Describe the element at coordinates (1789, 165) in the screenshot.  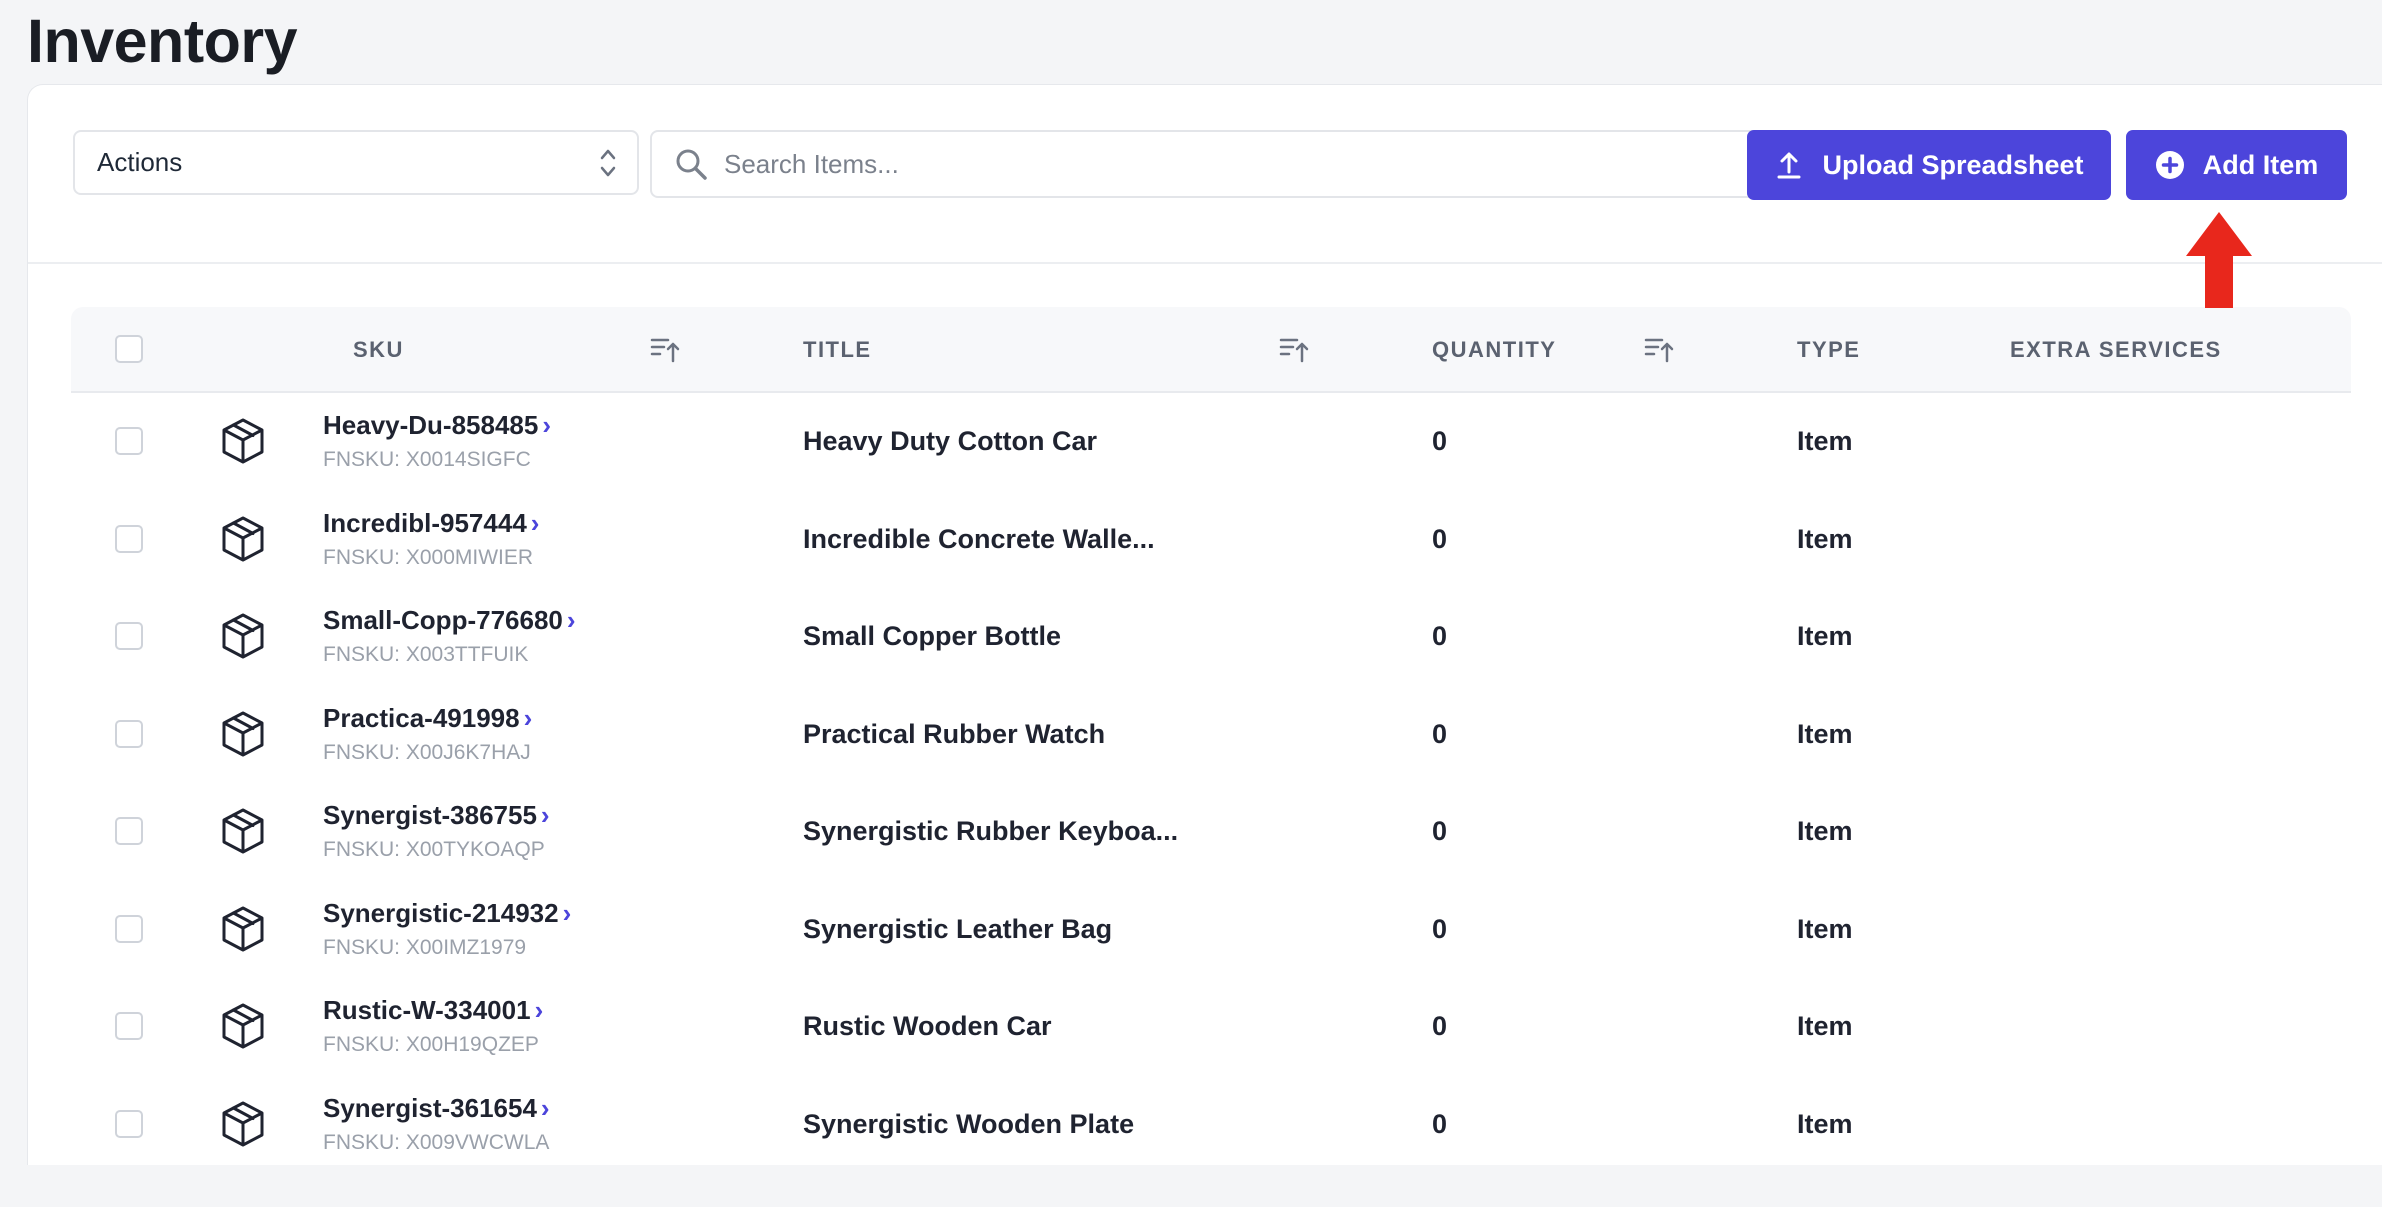
I see `upload-icon` at that location.